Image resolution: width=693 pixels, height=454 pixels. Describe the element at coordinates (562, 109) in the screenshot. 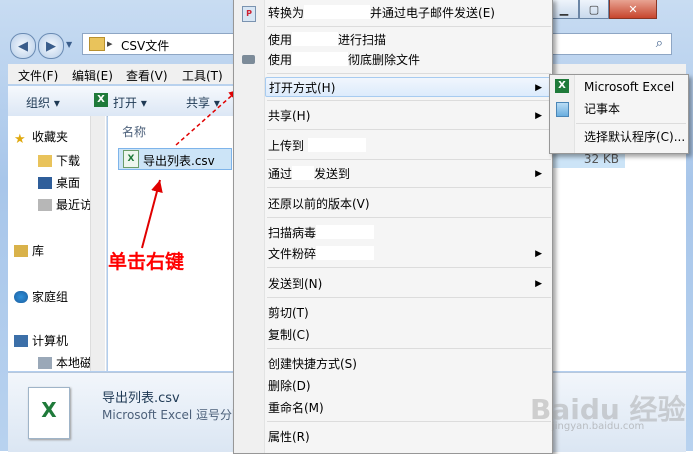

I see `notepad-icon` at that location.